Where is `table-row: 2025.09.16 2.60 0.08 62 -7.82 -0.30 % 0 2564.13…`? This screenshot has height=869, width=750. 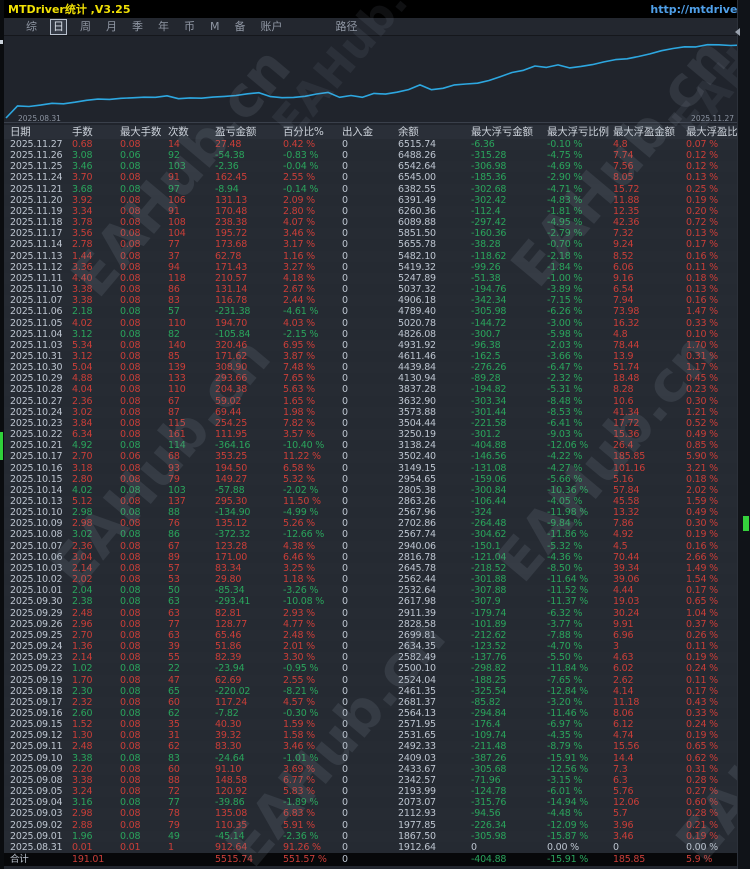
table-row: 2025.09.16 2.60 0.08 62 -7.82 -0.30 % 0 2564.13… is located at coordinates (375, 713).